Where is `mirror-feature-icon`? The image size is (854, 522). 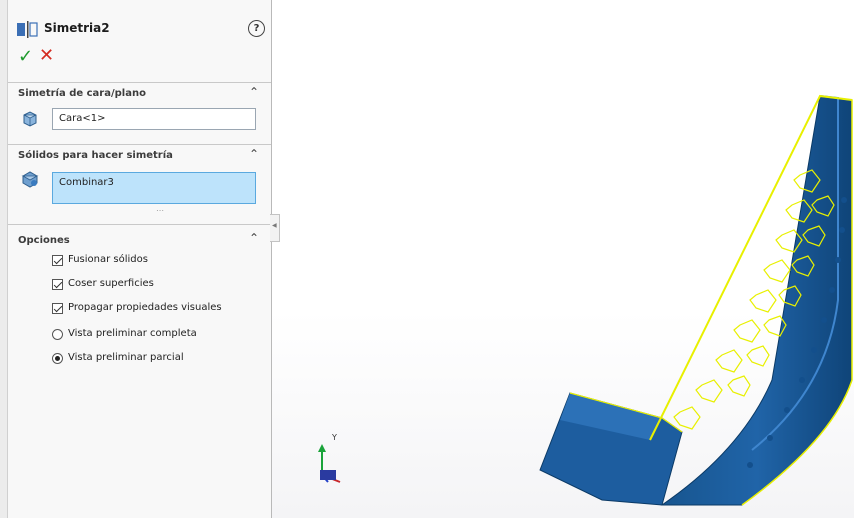
mirror-feature-icon is located at coordinates (27, 29).